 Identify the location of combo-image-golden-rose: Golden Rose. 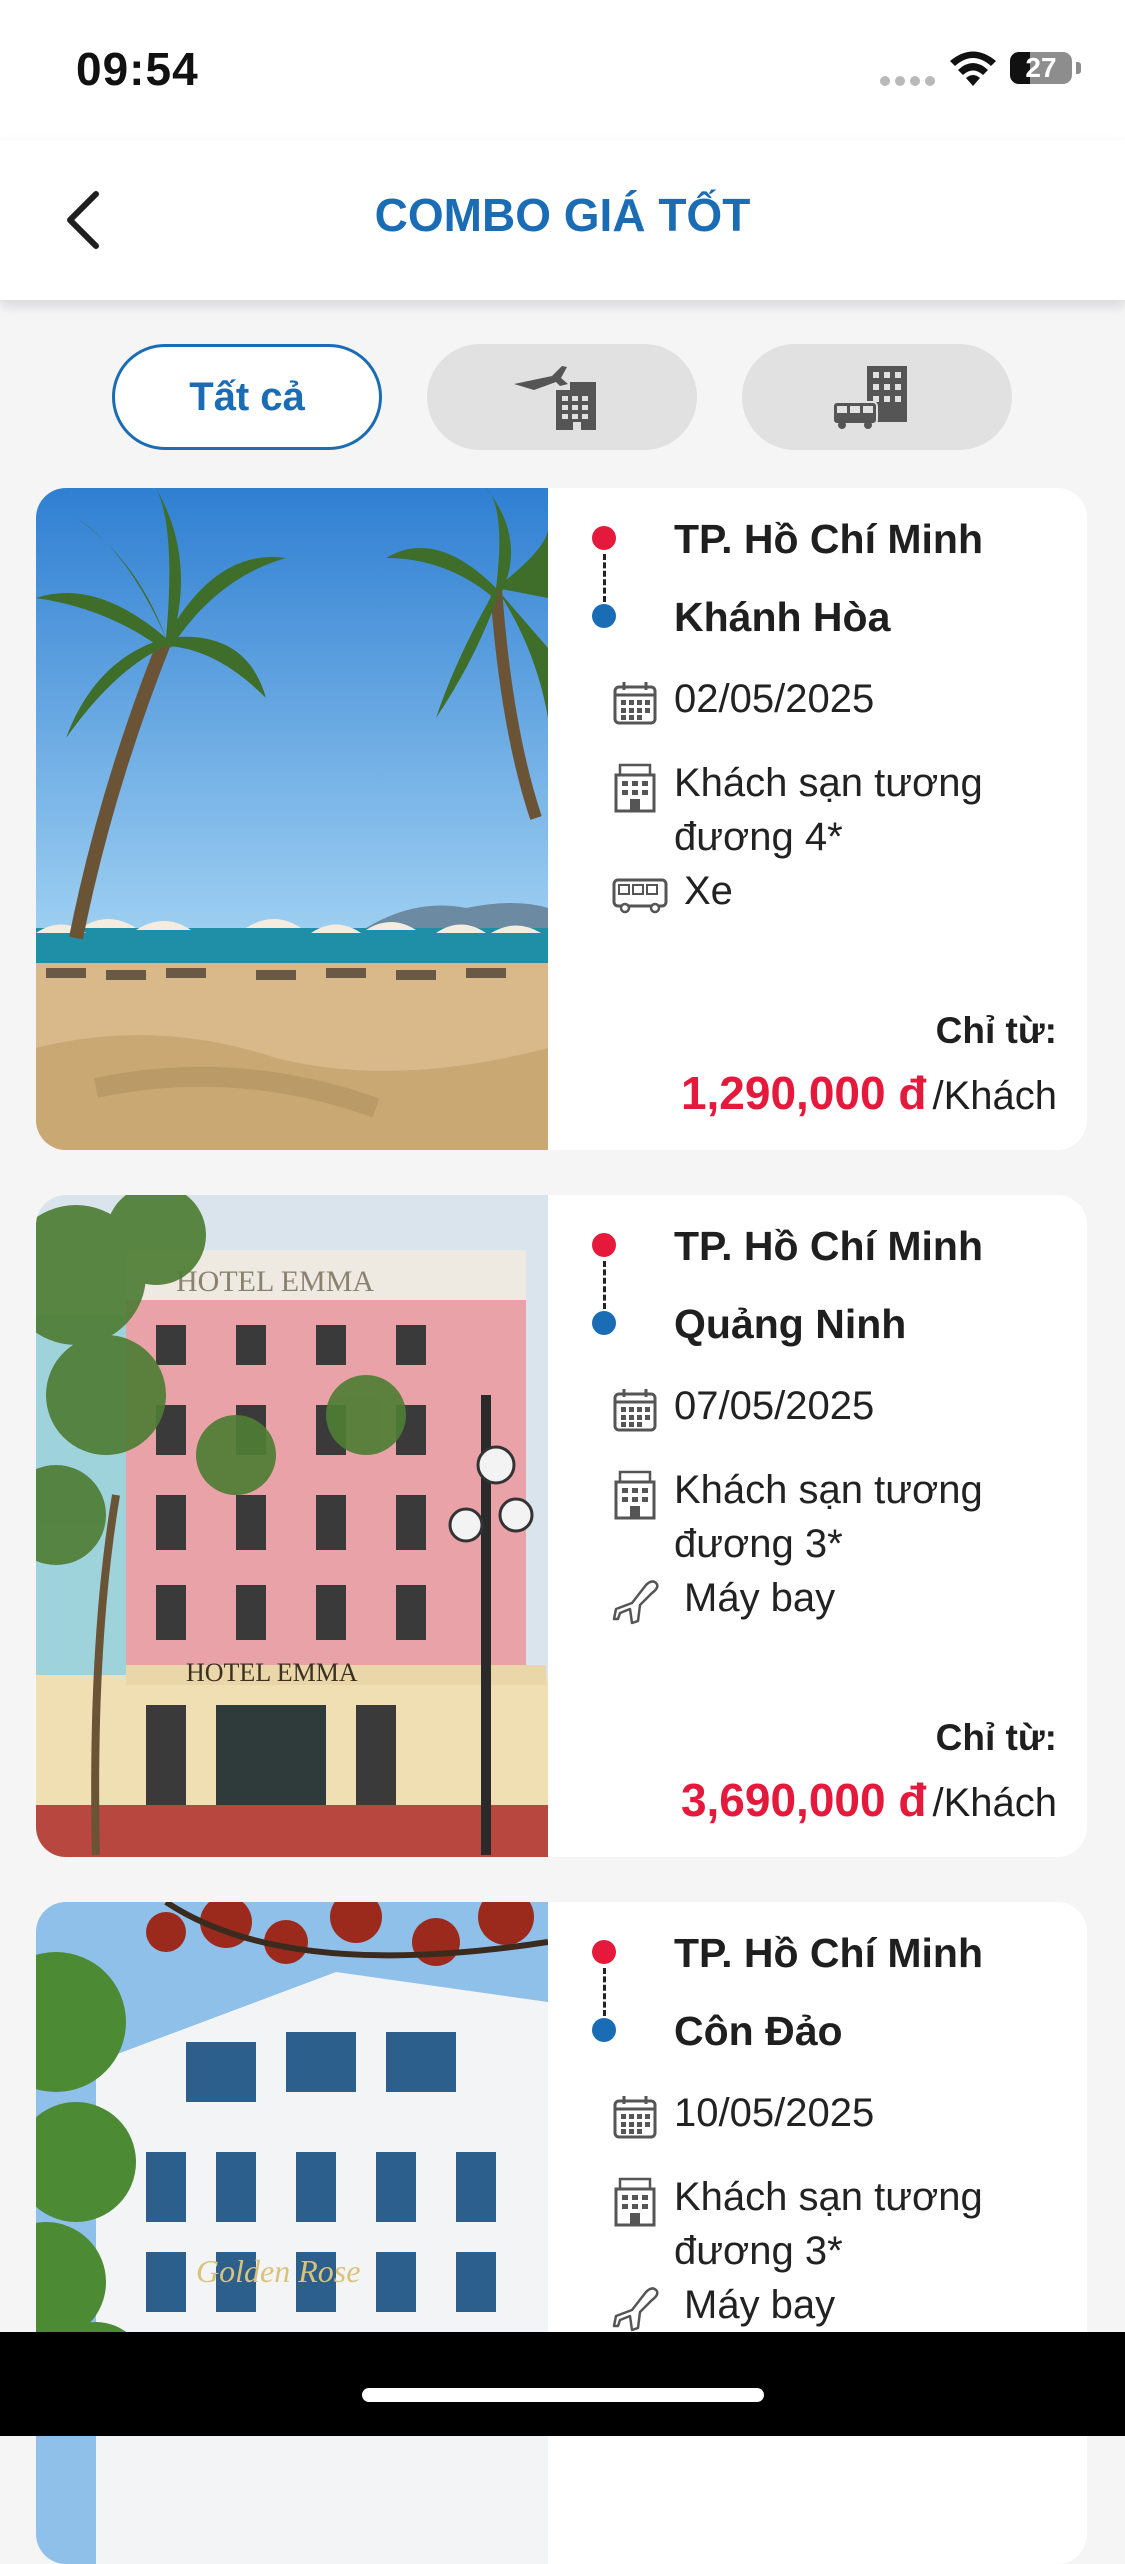
(292, 2233).